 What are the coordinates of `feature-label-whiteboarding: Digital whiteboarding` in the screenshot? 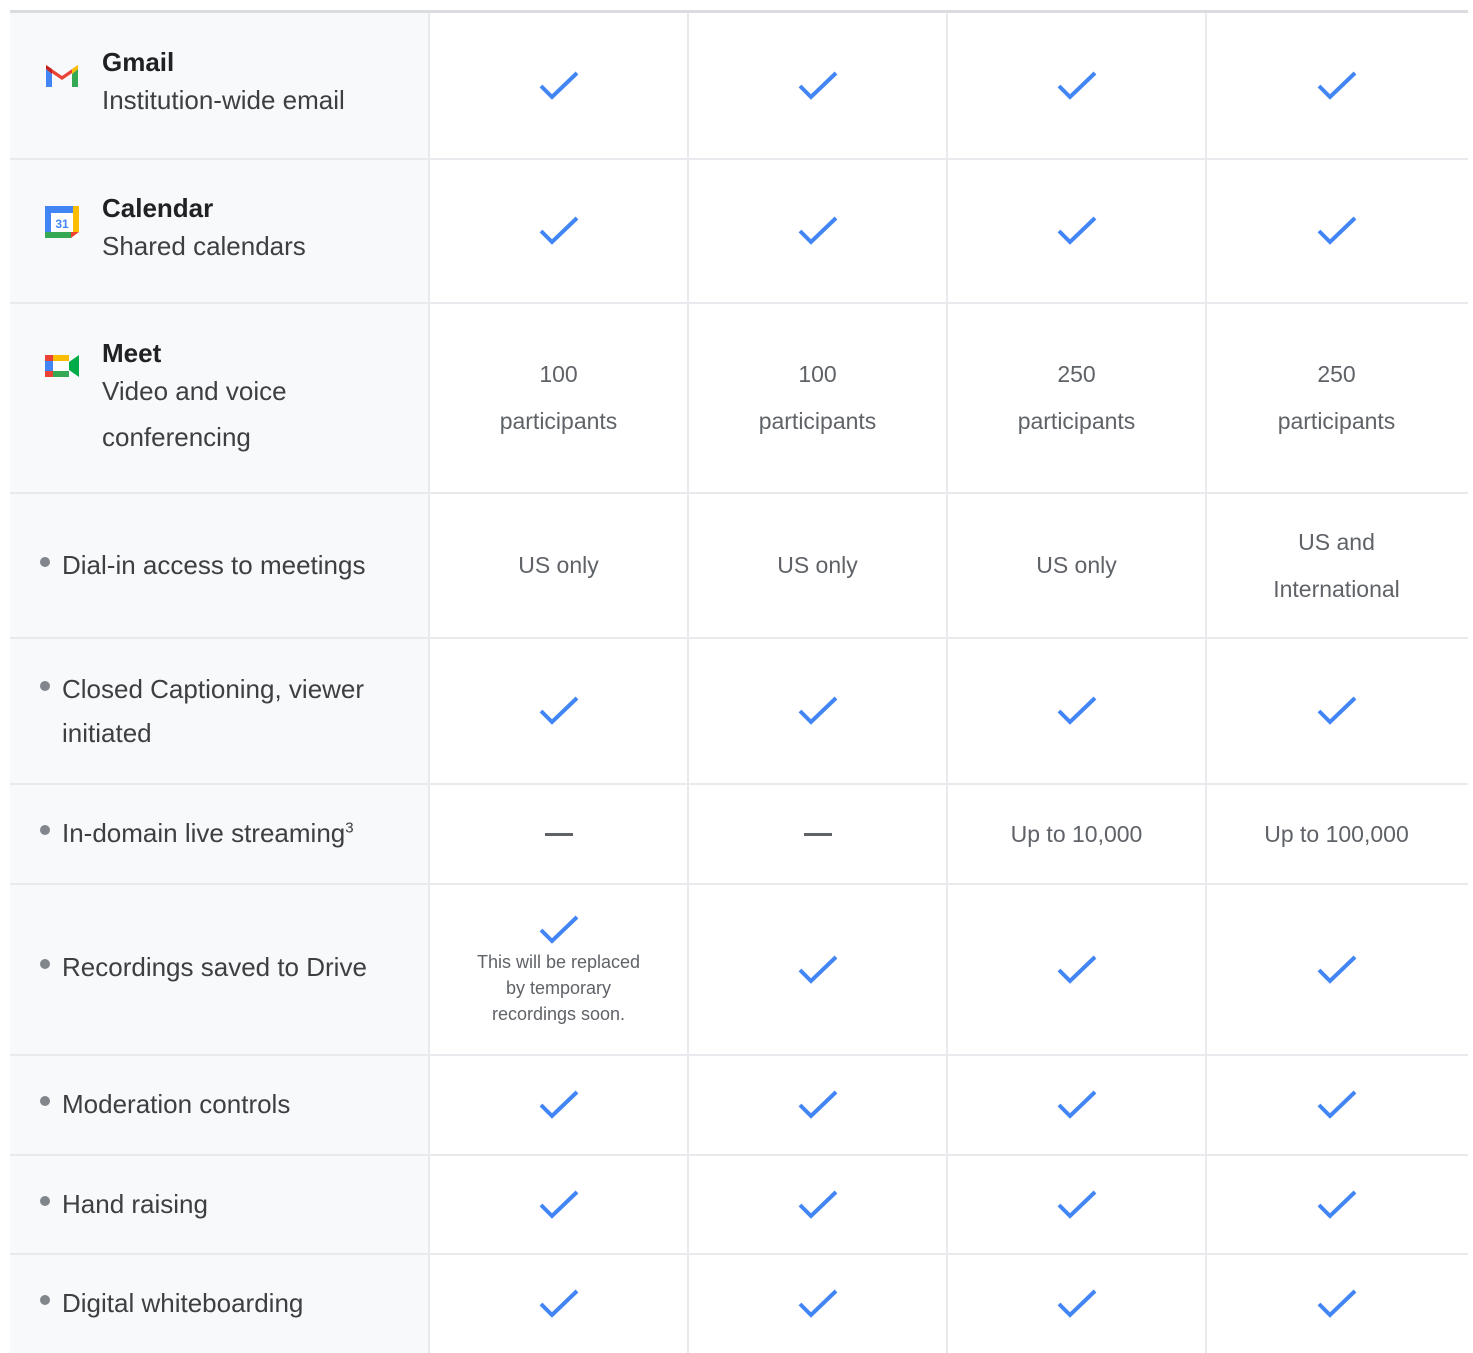 It's located at (183, 1303).